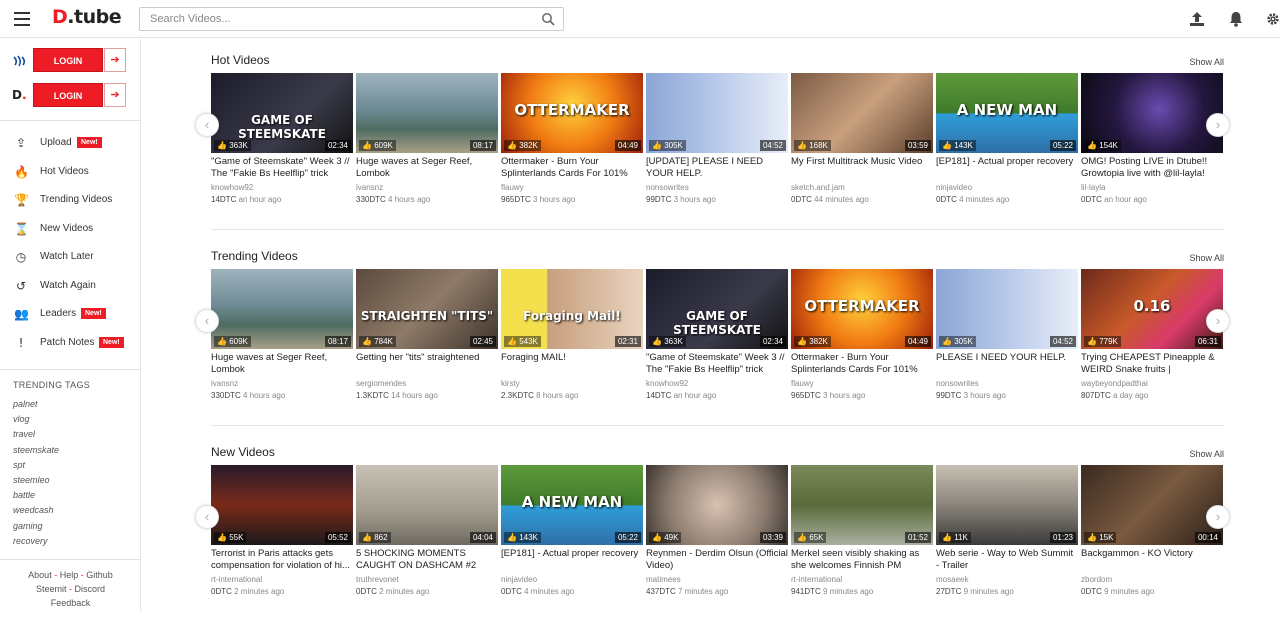 The height and width of the screenshot is (625, 1280). What do you see at coordinates (69, 575) in the screenshot?
I see `help-link: Help` at bounding box center [69, 575].